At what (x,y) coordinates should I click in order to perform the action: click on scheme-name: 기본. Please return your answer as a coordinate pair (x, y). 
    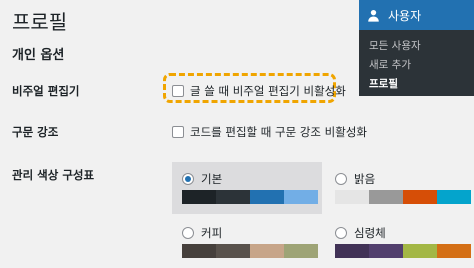
    Looking at the image, I should click on (212, 179).